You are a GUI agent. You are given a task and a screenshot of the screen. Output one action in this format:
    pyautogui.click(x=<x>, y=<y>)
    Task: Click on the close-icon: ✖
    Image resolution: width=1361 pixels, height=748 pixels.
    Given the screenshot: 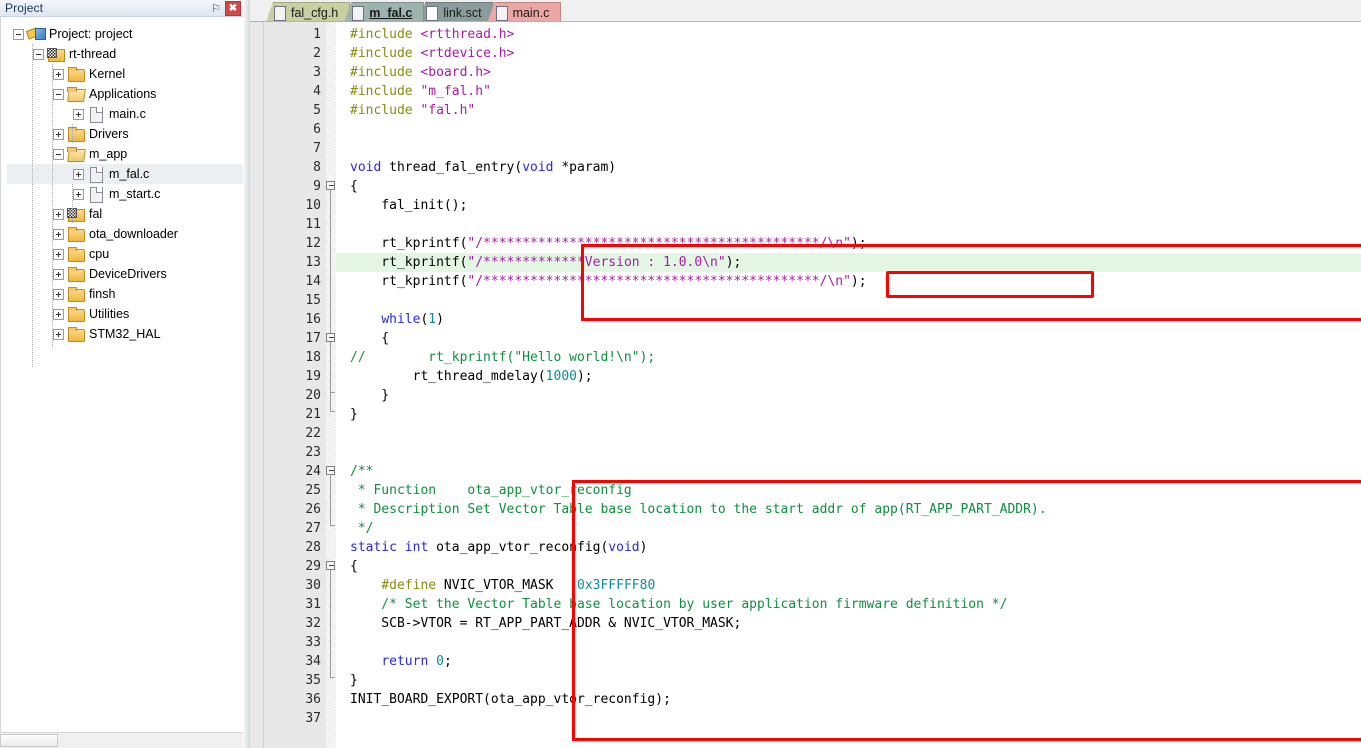 What is the action you would take?
    pyautogui.click(x=233, y=8)
    